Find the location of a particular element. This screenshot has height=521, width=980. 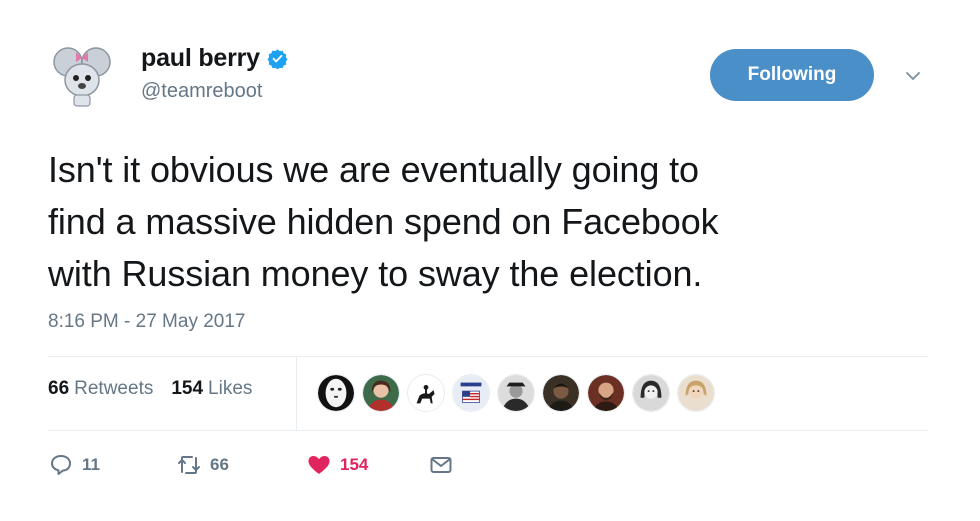

tweet-text-line: find a massive hidden spend on Facebook is located at coordinates (383, 221).